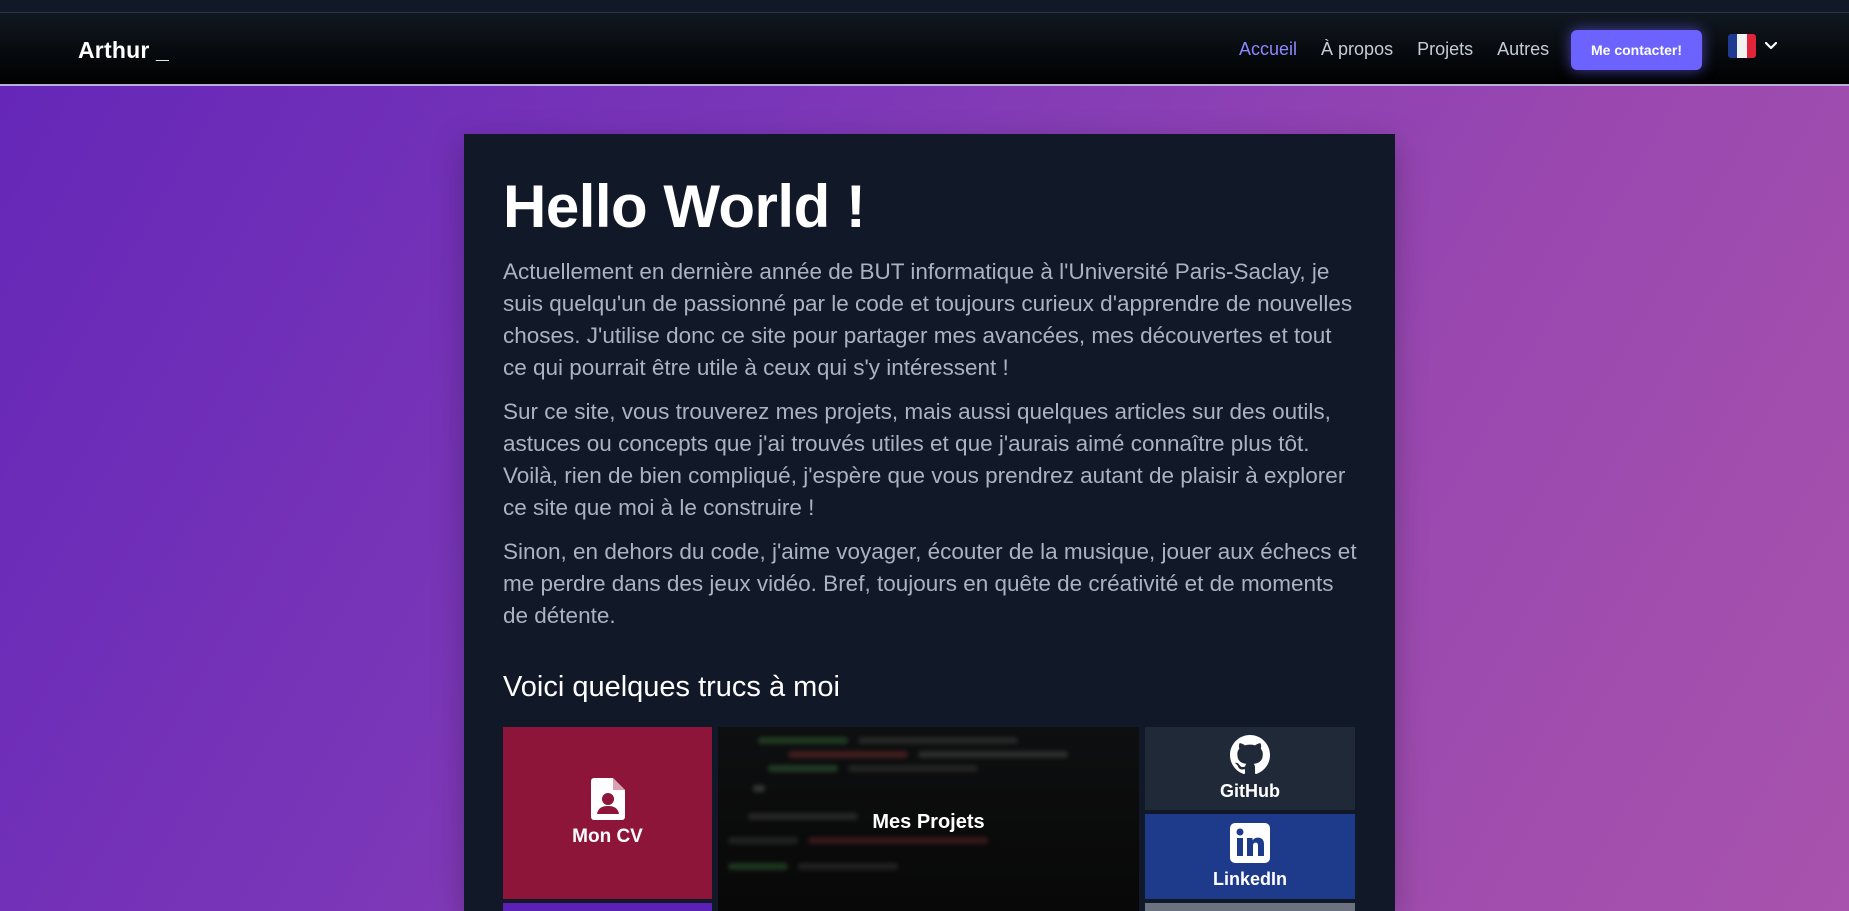 The width and height of the screenshot is (1849, 911). I want to click on nav-link-a-propos: À propos, so click(1357, 49).